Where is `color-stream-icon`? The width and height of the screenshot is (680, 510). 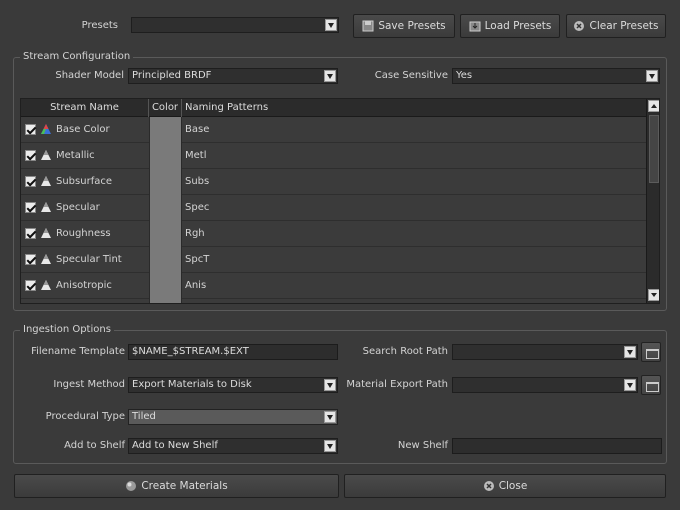 color-stream-icon is located at coordinates (46, 129).